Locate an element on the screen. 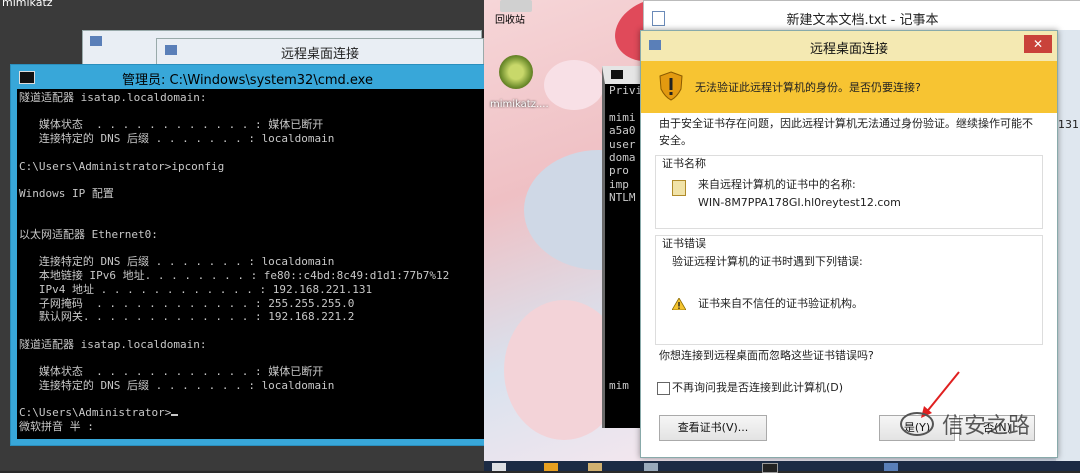 This screenshot has height=473, width=1080. cmd-line: Windows IP 配置 is located at coordinates (66, 193).